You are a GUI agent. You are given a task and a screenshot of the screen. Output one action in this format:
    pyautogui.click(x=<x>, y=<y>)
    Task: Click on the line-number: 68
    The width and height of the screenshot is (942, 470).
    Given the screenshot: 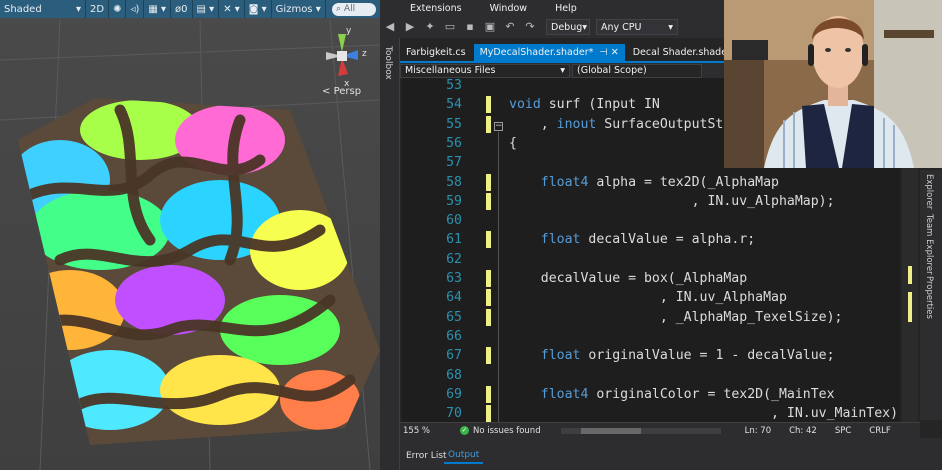 What is the action you would take?
    pyautogui.click(x=454, y=375)
    